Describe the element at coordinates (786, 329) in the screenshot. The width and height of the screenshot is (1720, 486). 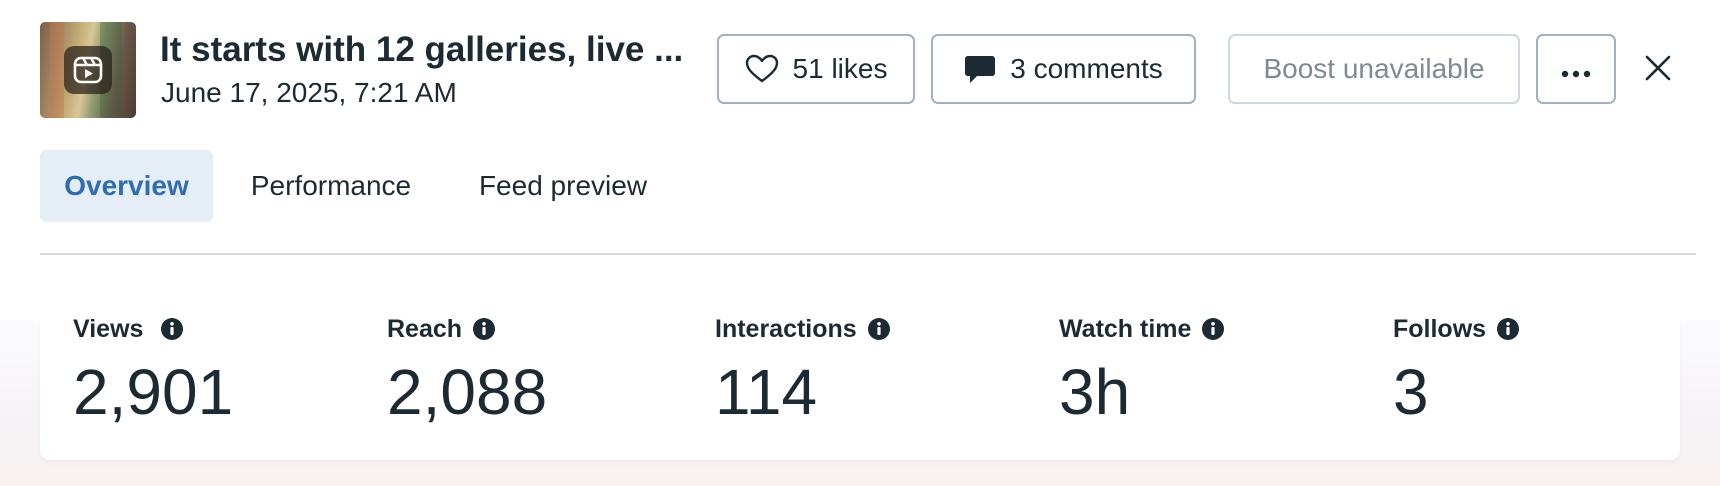
I see `stat-label: Interactions` at that location.